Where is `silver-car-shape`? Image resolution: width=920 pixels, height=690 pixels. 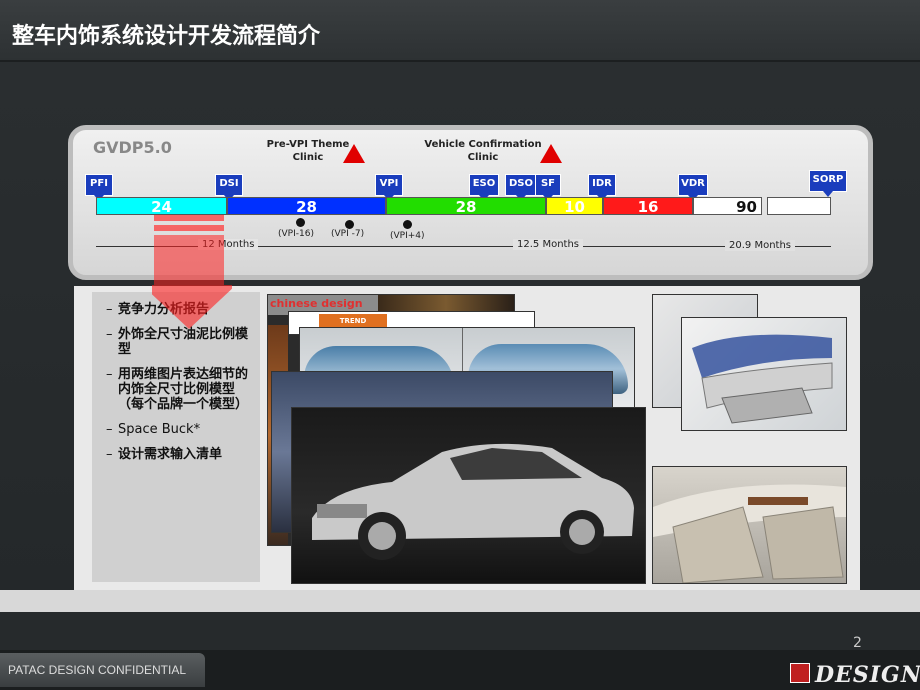 silver-car-shape is located at coordinates (473, 501).